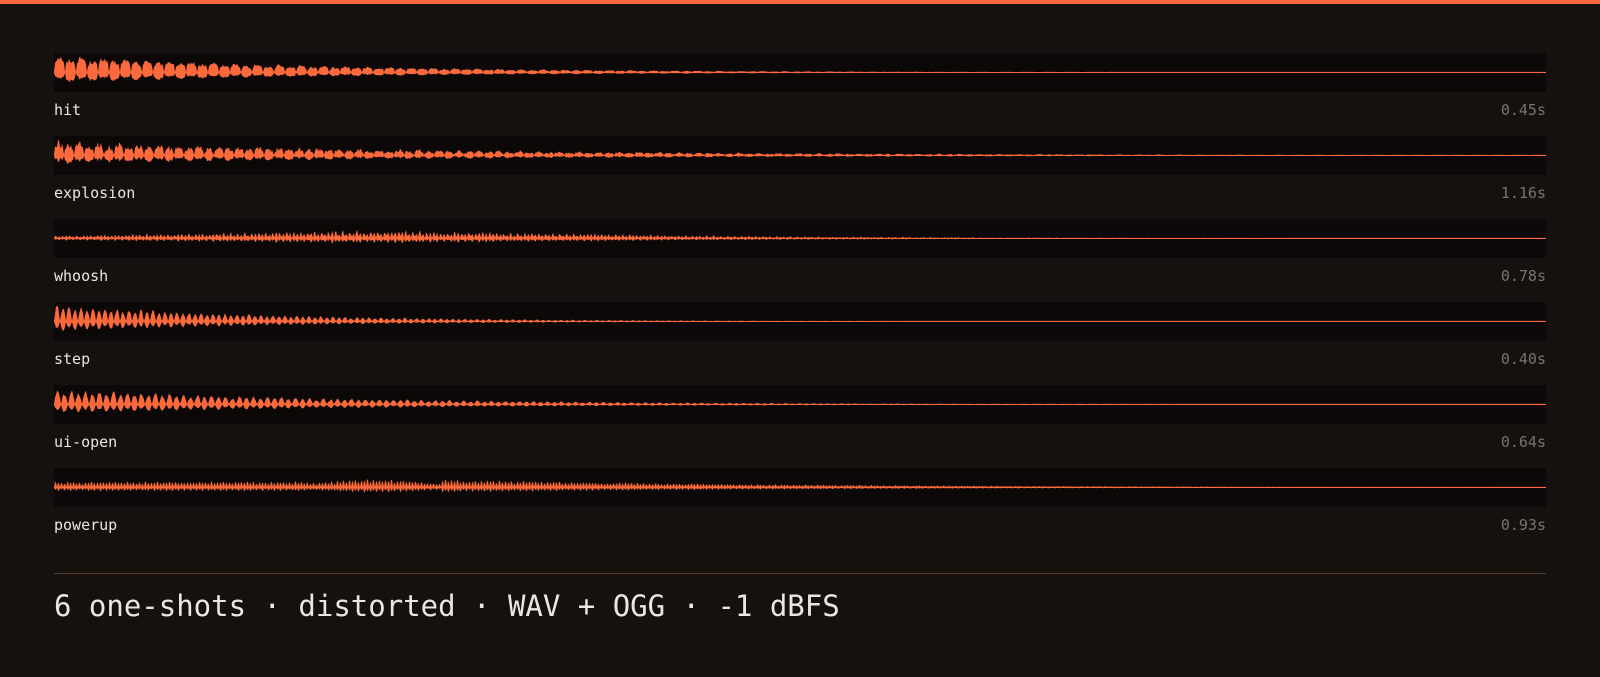  What do you see at coordinates (1523, 359) in the screenshot?
I see `sound-duration: 0.40s` at bounding box center [1523, 359].